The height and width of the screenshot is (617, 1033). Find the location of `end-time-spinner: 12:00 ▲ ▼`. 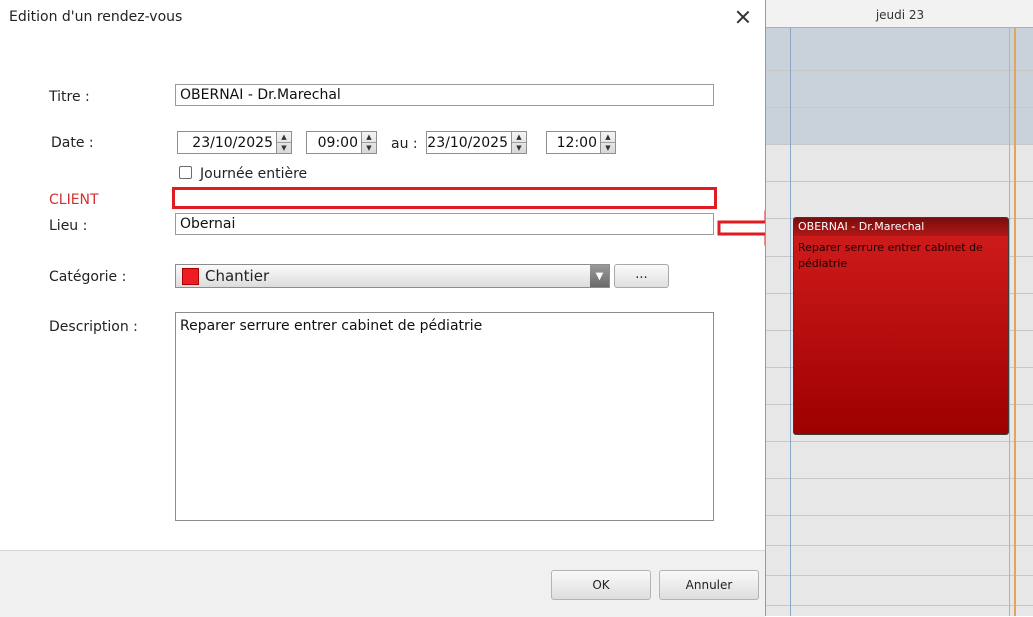

end-time-spinner: 12:00 ▲ ▼ is located at coordinates (581, 142).